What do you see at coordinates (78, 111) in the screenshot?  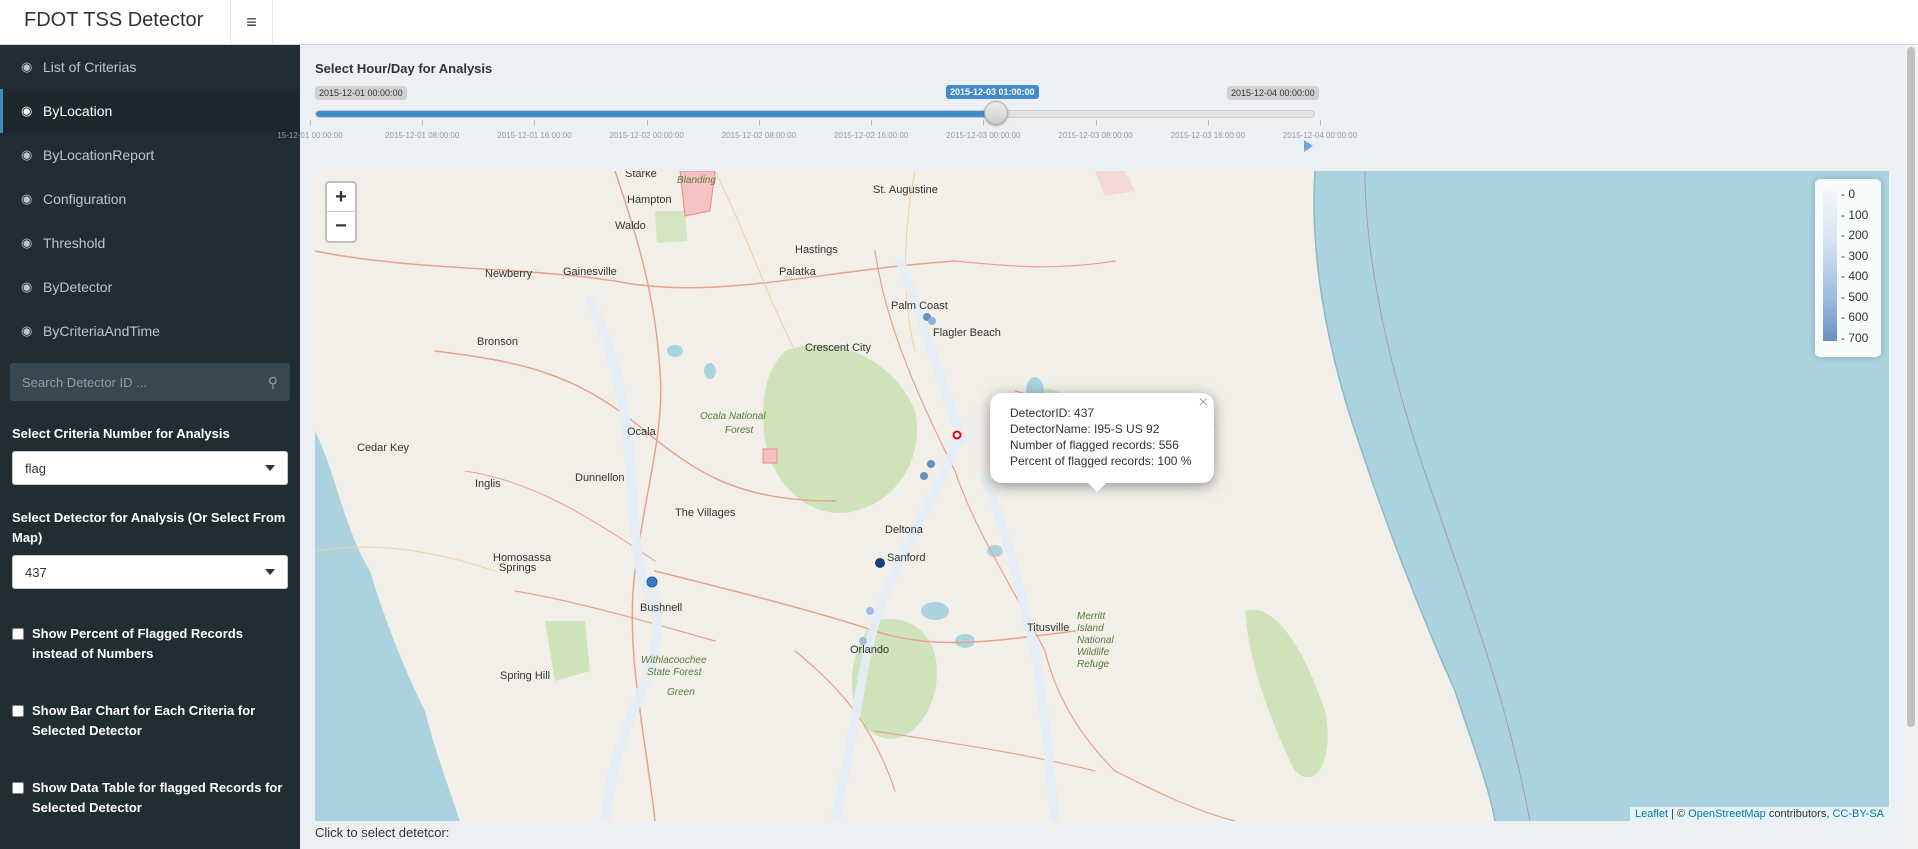 I see `sidebar-item-label: ByLocation` at bounding box center [78, 111].